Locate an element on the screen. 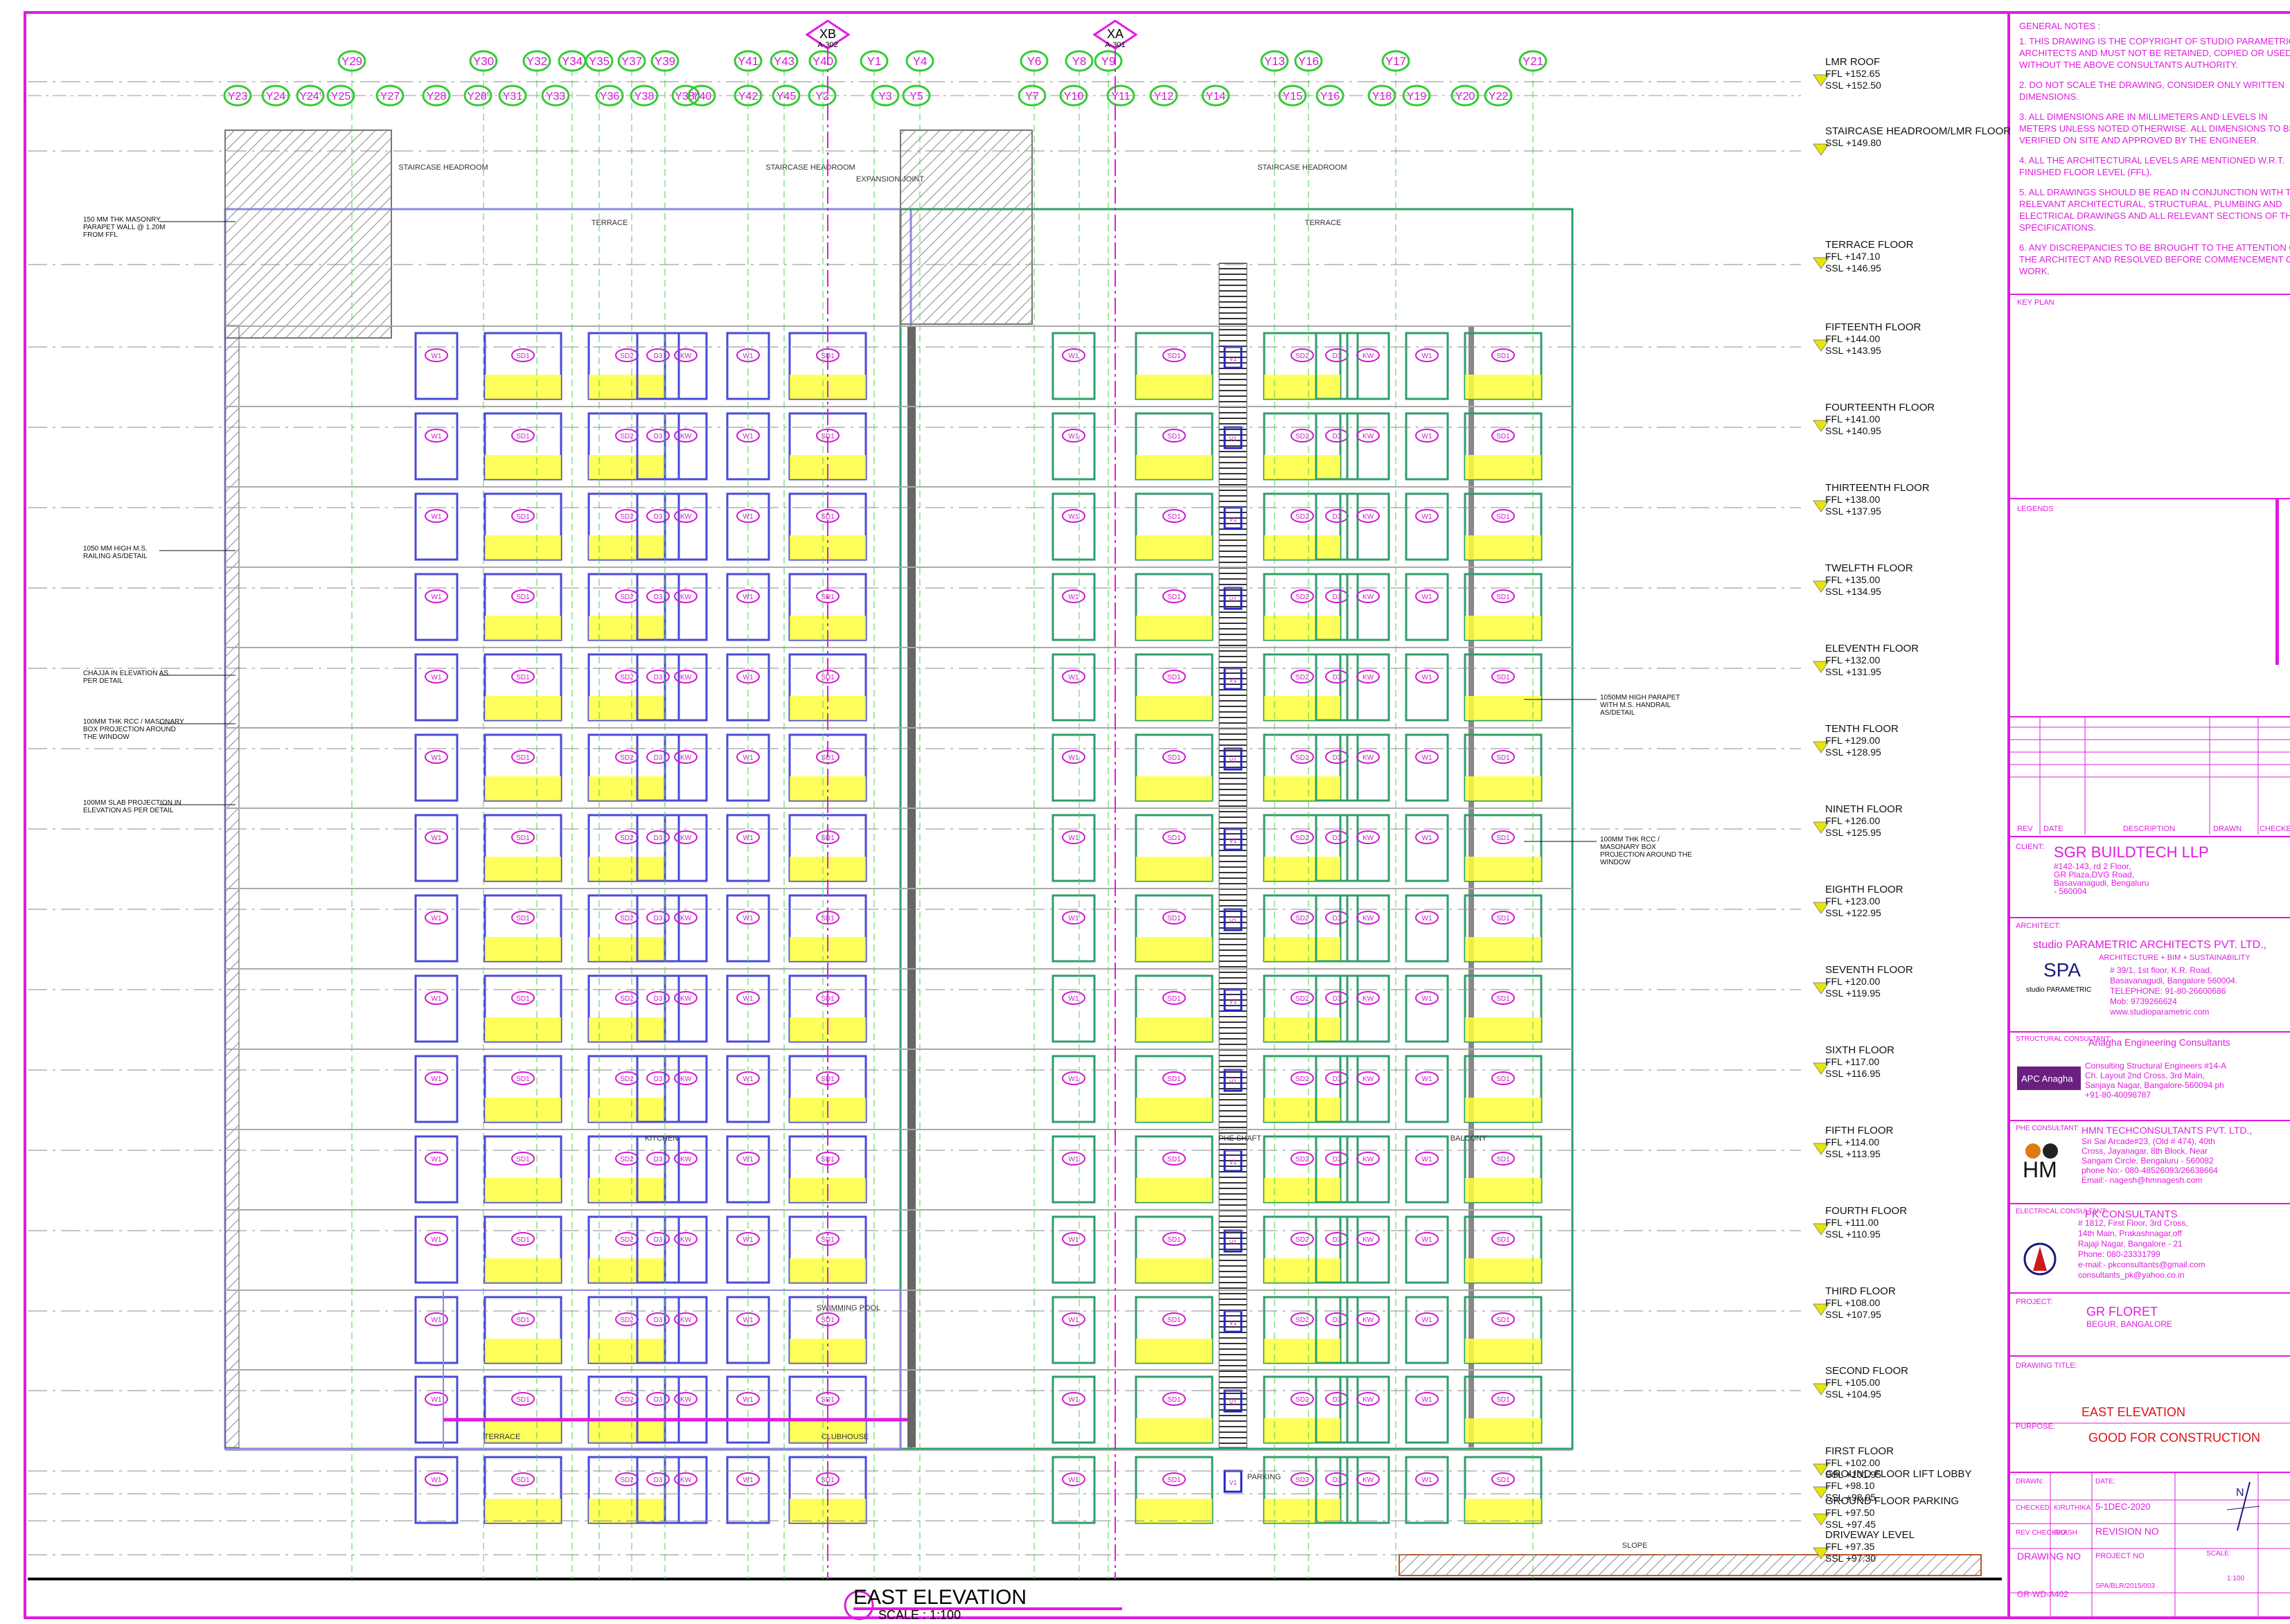  staircase-hatch-a is located at coordinates (308, 234).